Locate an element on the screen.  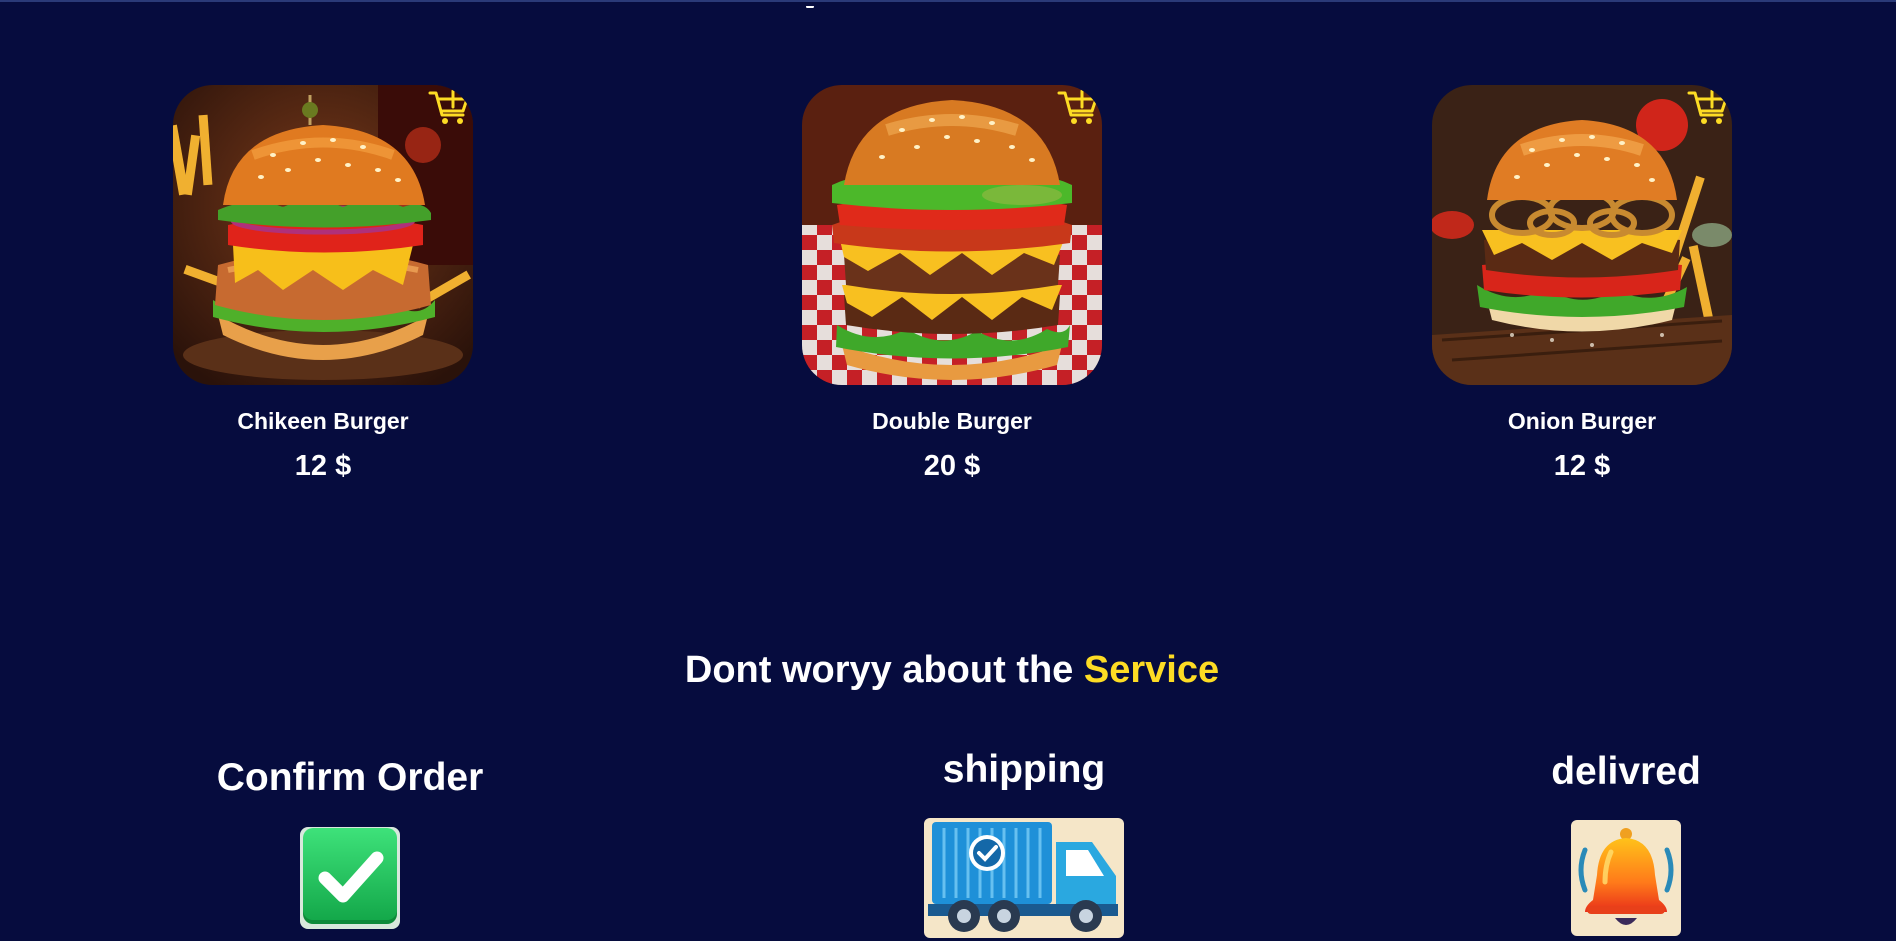
cropped-heading-fragment is located at coordinates (816, 4).